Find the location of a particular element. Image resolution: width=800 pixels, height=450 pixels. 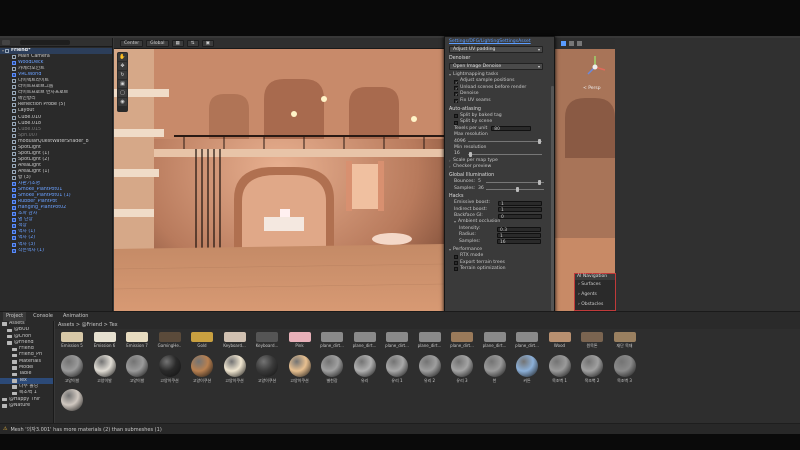

checkbox-row: Terrain optimization is located at coordinates (500, 269).